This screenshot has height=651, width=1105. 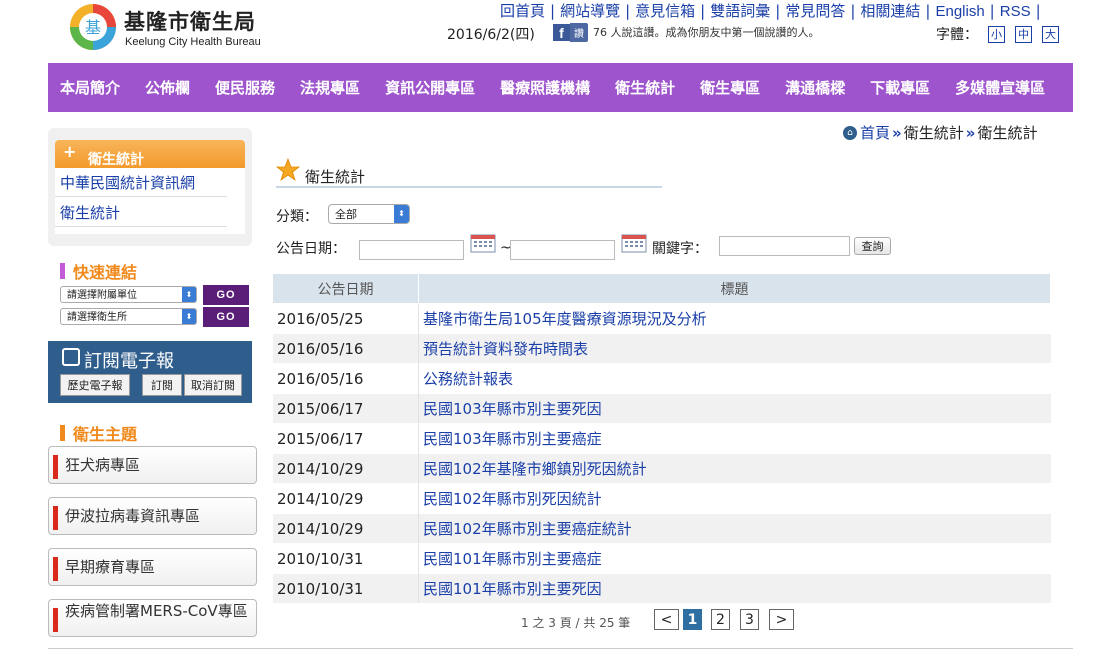 What do you see at coordinates (288, 170) in the screenshot?
I see `star-icon` at bounding box center [288, 170].